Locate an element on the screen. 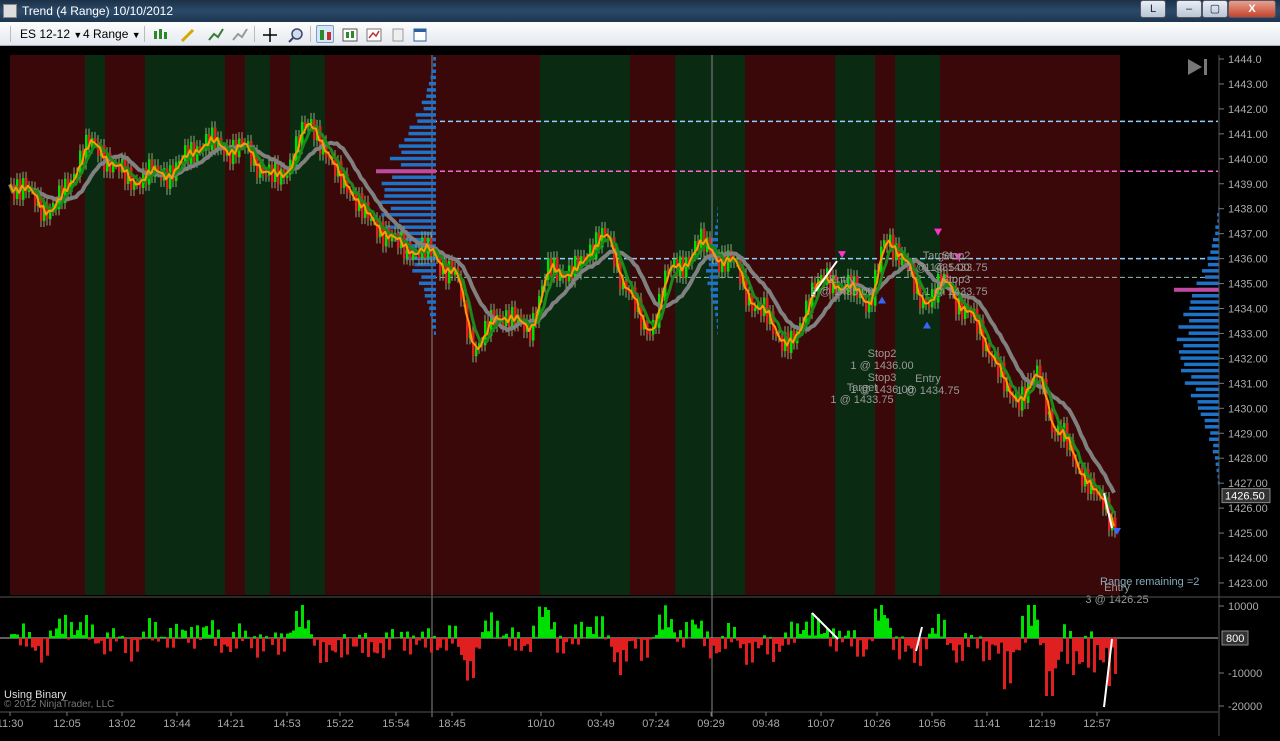 Image resolution: width=1280 pixels, height=741 pixels. chevron-down-icon: ▼ is located at coordinates (77, 35).